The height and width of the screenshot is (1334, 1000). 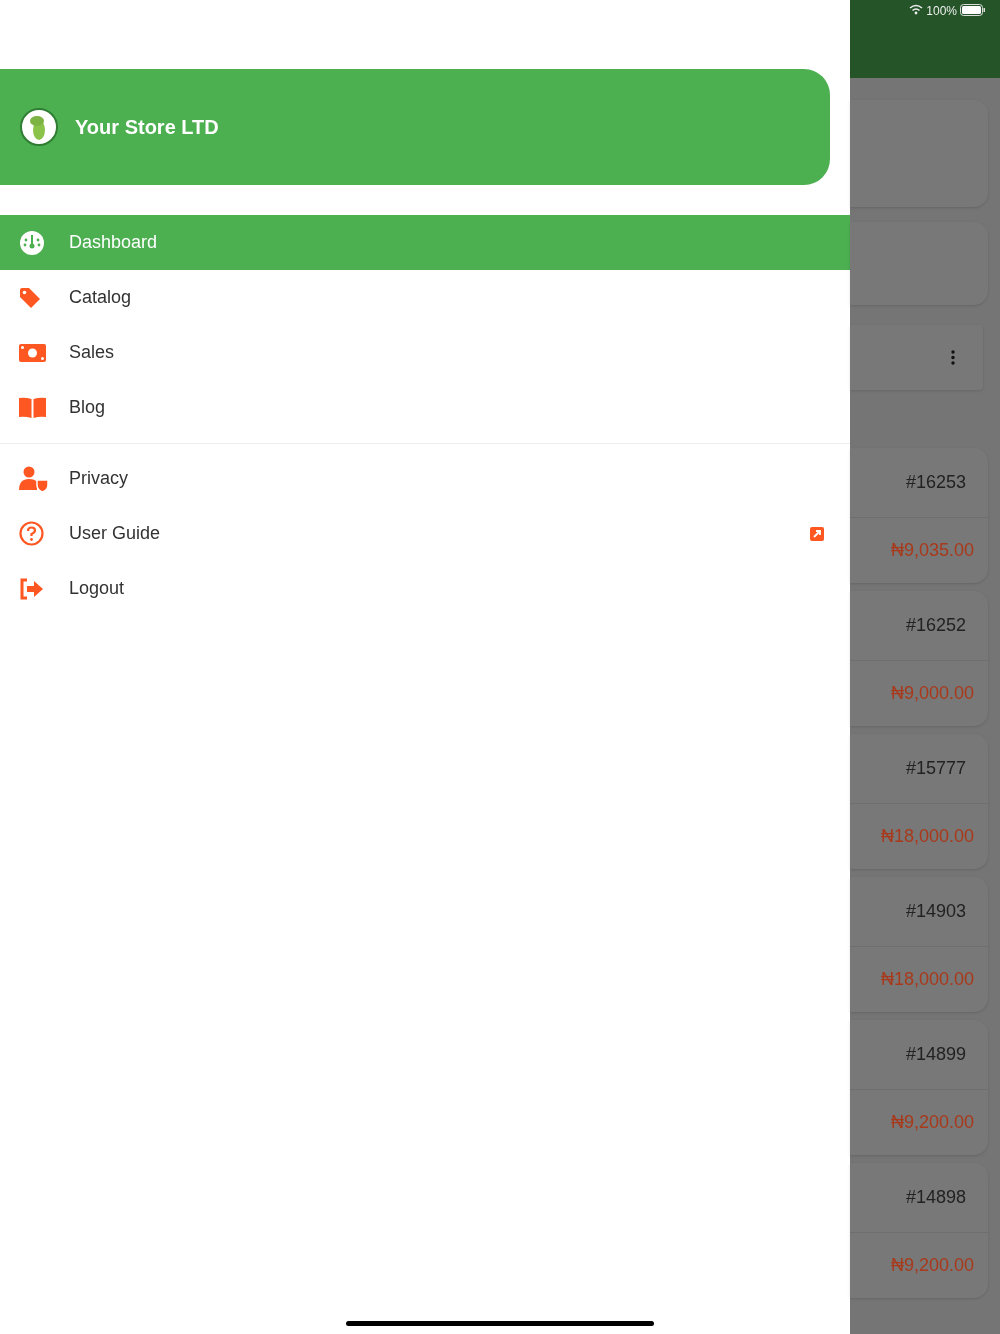 What do you see at coordinates (425, 242) in the screenshot?
I see `menu-item: Dashboard` at bounding box center [425, 242].